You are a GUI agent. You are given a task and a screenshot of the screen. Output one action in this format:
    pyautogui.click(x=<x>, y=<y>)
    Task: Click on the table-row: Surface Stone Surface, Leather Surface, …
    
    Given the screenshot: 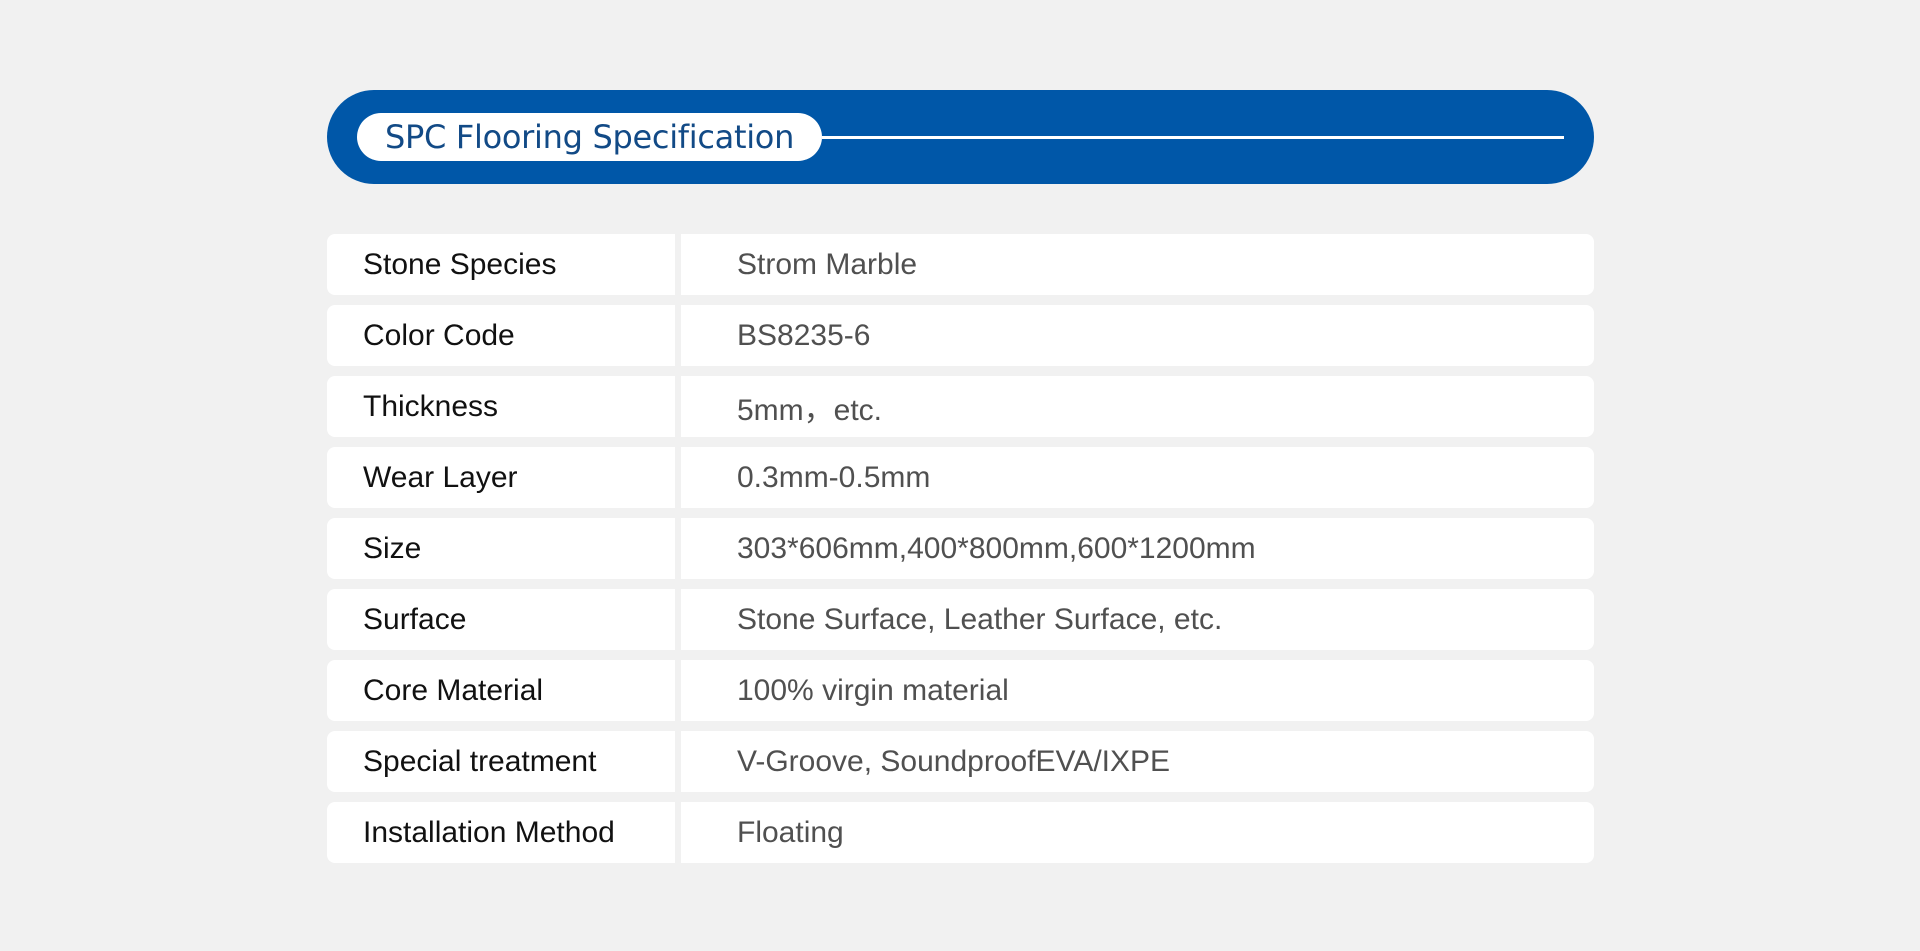 What is the action you would take?
    pyautogui.click(x=960, y=619)
    